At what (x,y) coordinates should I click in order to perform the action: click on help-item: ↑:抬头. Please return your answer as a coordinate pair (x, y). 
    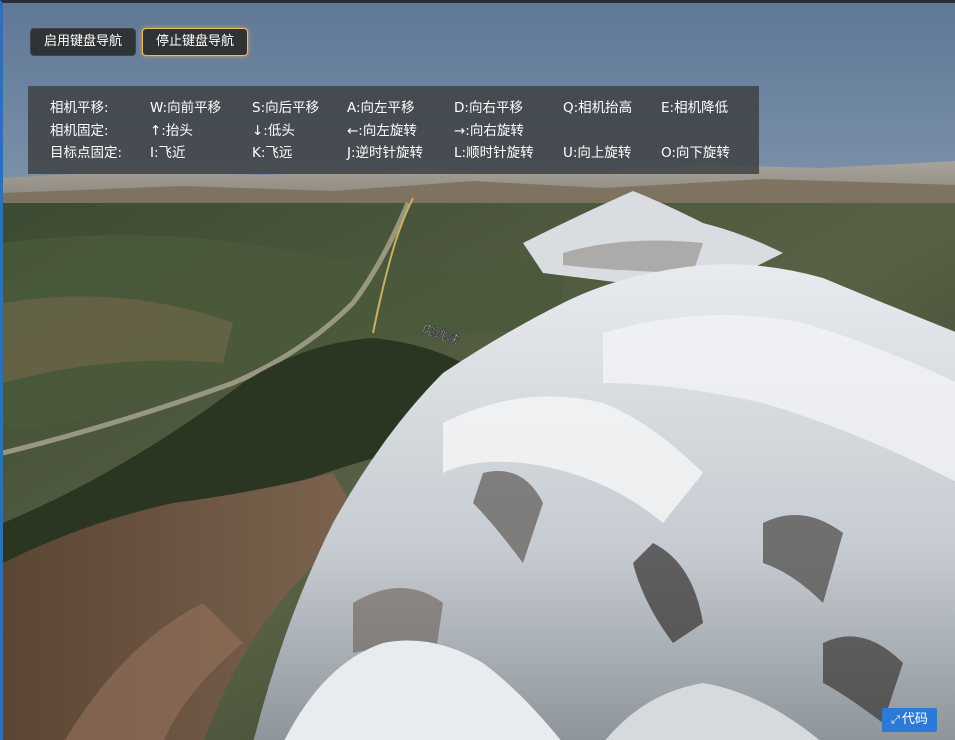
    Looking at the image, I should click on (171, 131).